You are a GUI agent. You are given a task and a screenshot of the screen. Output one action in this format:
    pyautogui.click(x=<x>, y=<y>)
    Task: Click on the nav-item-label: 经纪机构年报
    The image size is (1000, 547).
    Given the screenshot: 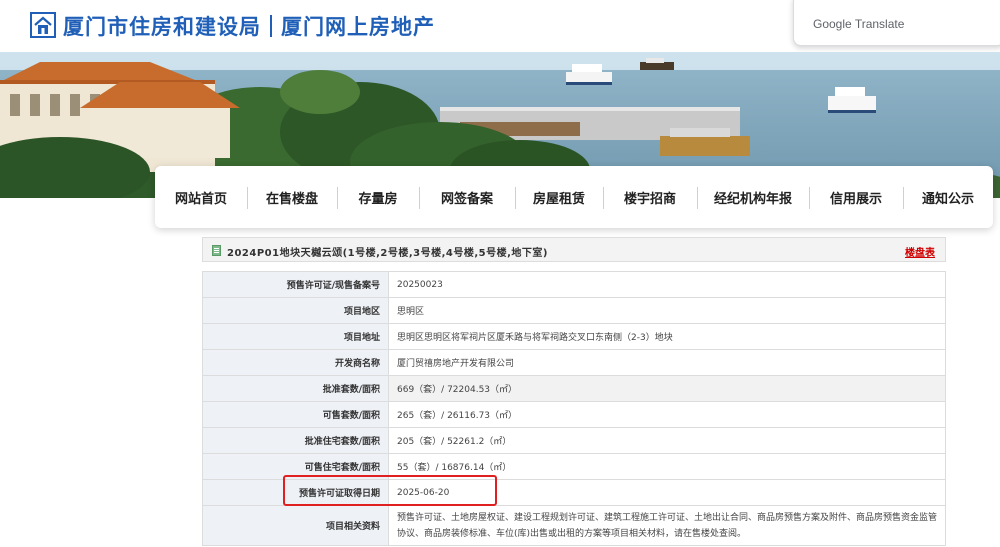 What is the action you would take?
    pyautogui.click(x=752, y=199)
    